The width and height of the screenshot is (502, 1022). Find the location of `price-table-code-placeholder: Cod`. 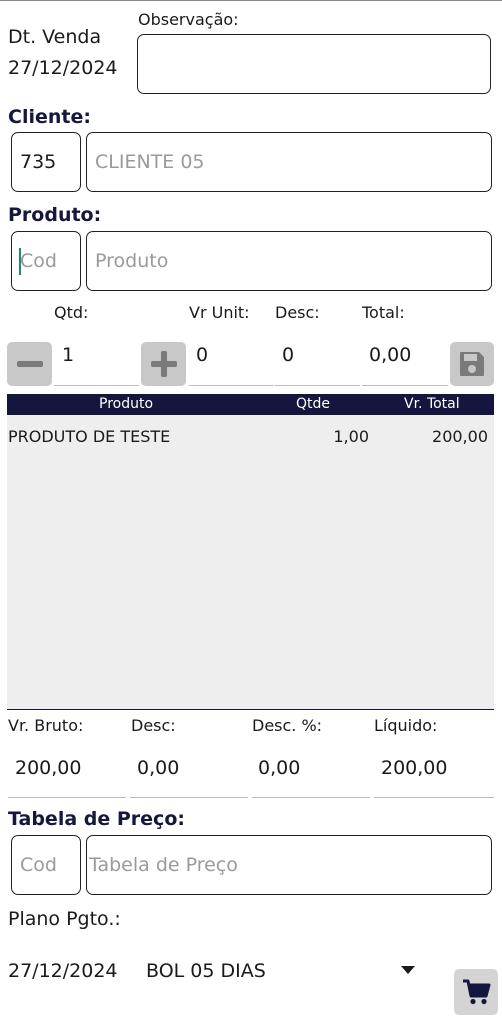

price-table-code-placeholder: Cod is located at coordinates (38, 865).